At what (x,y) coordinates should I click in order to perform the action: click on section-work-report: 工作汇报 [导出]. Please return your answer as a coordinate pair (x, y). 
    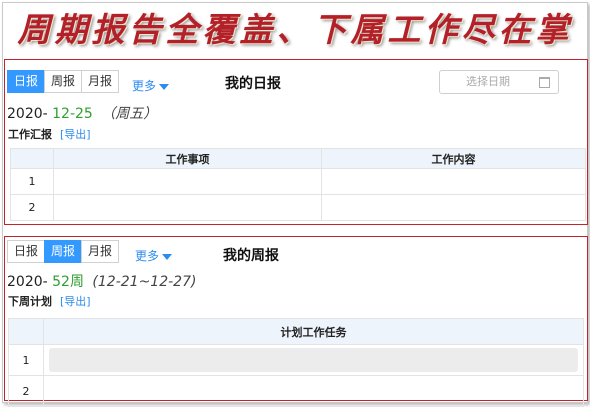
    Looking at the image, I should click on (49, 134).